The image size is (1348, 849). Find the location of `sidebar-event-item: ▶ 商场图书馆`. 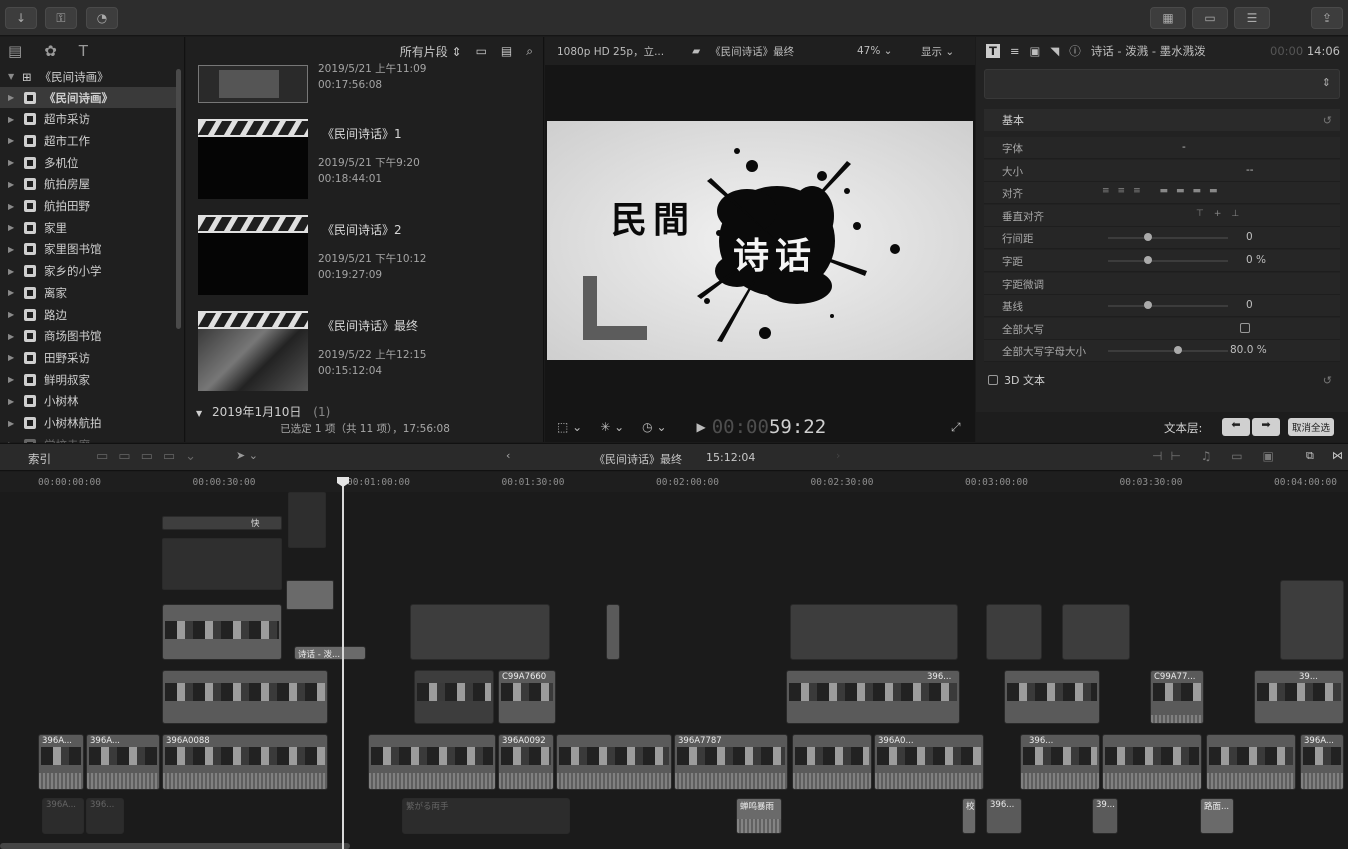

sidebar-event-item: ▶ 商场图书馆 is located at coordinates (89, 336).